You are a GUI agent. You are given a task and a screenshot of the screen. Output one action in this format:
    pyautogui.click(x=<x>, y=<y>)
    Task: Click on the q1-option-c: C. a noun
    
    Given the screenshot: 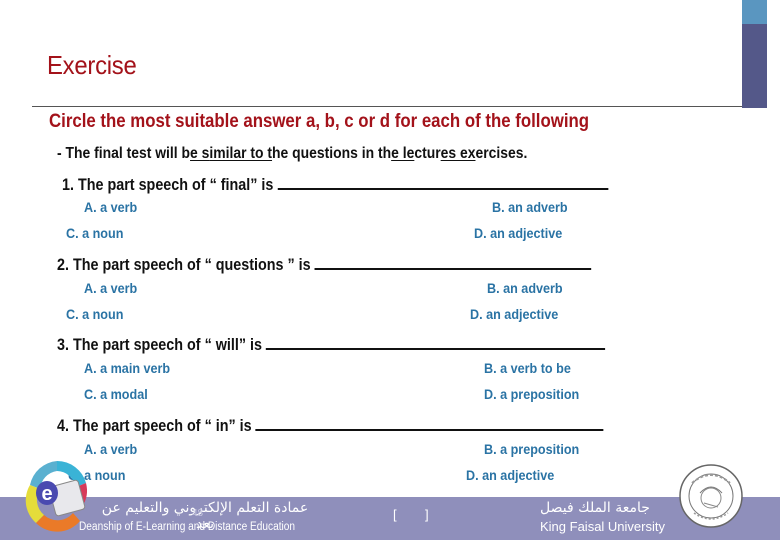 What is the action you would take?
    pyautogui.click(x=94, y=233)
    